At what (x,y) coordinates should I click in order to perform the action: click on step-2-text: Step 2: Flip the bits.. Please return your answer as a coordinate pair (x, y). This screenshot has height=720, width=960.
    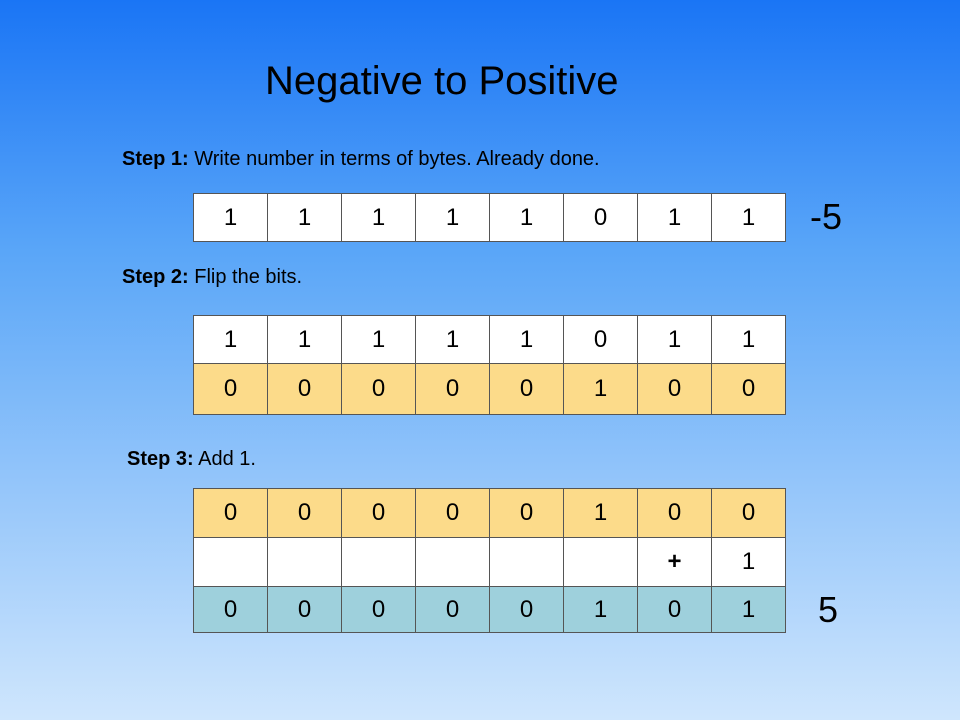
    Looking at the image, I should click on (212, 277).